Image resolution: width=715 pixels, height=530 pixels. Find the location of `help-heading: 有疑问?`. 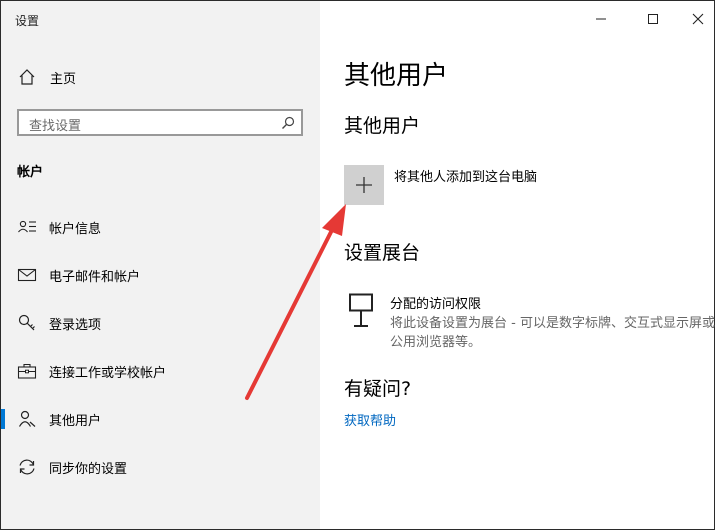

help-heading: 有疑问? is located at coordinates (378, 389).